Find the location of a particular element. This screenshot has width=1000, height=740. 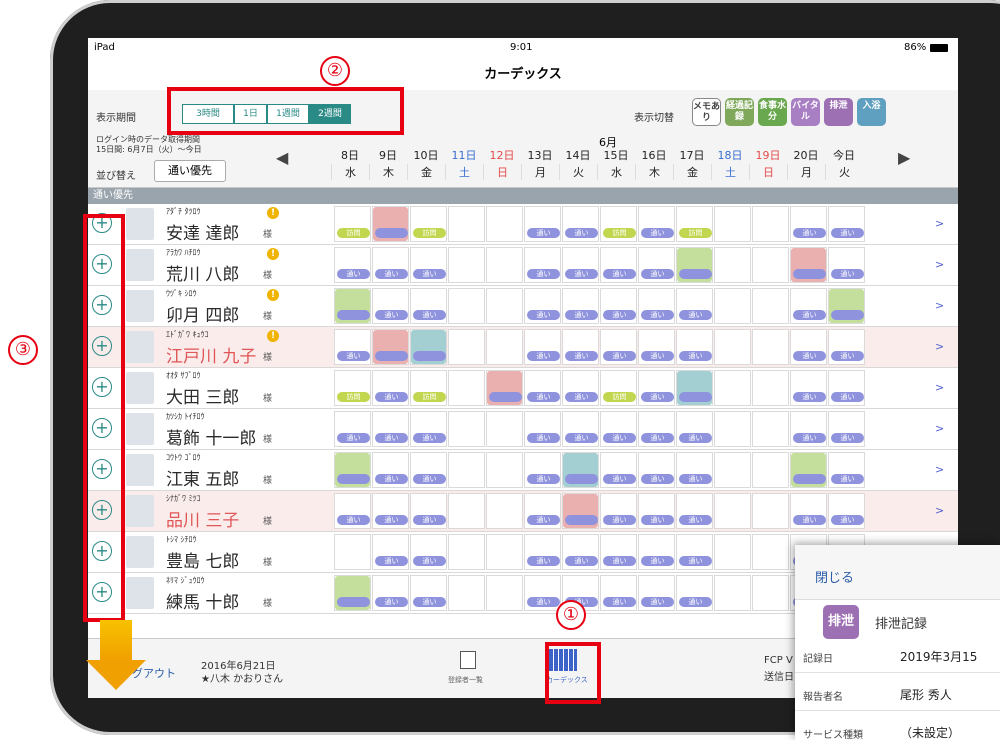

resident-row: + ｴﾄﾞｶﾞﾜ ｷｭｳｺ 江戸川 九子様! 通い 通い 通い 通い 通い 通い 通い 通い > is located at coordinates (523, 347).